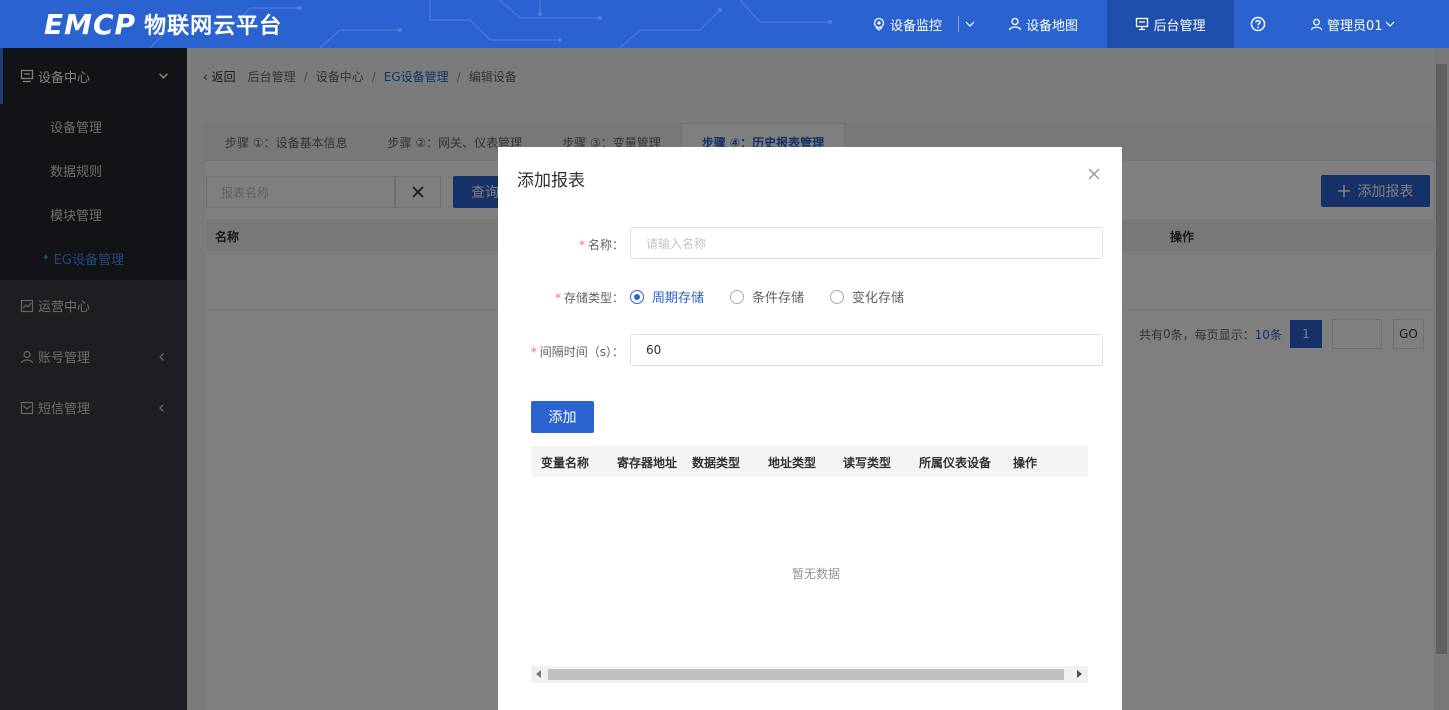 The image size is (1449, 710). I want to click on location-icon, so click(879, 24).